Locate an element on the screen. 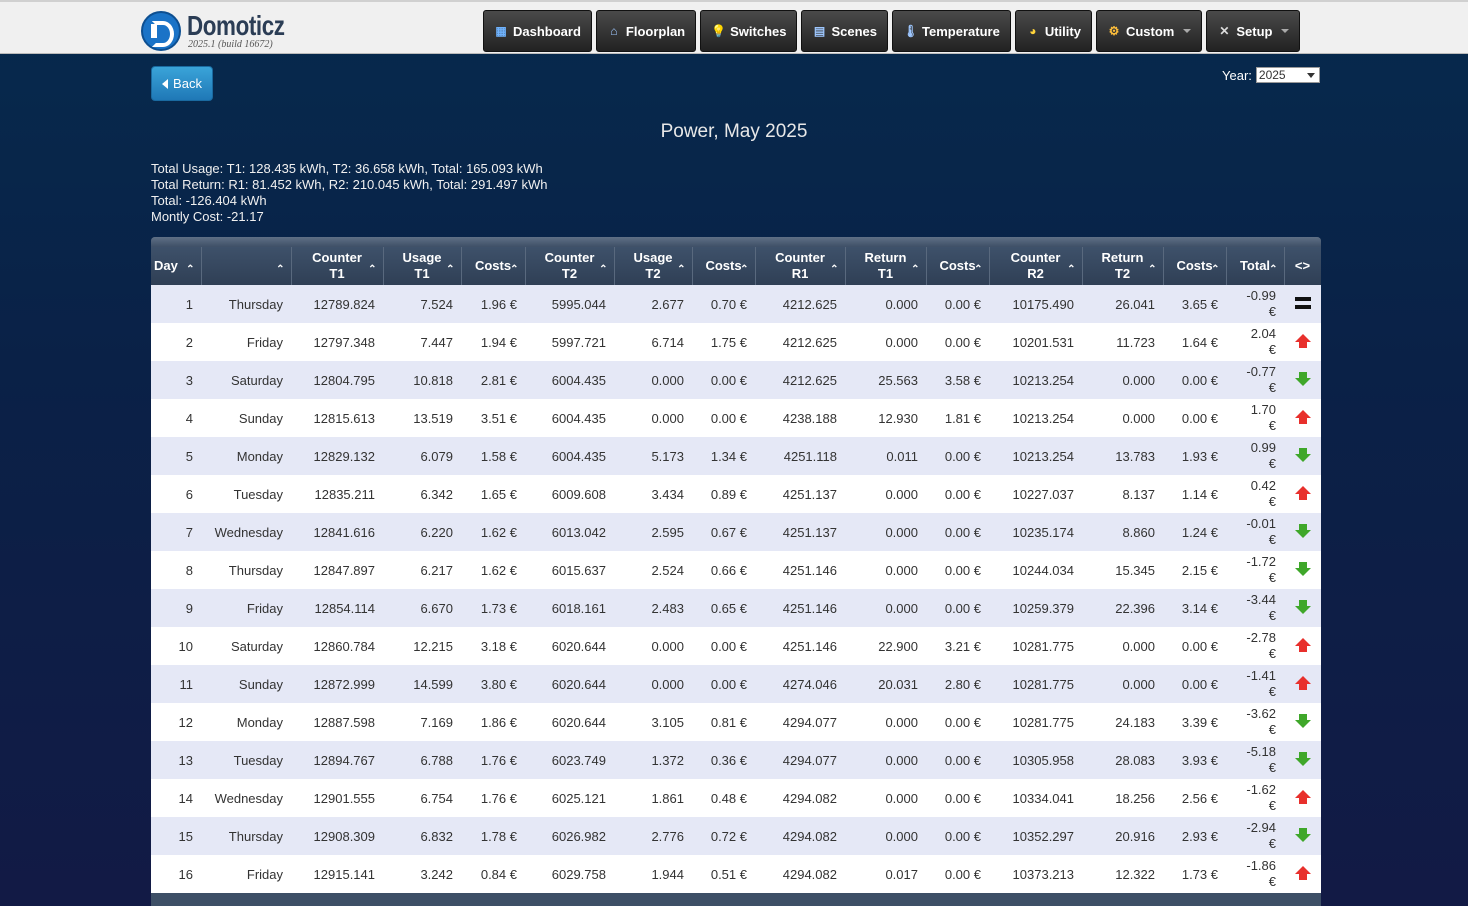 The width and height of the screenshot is (1468, 906). table-cell: Monday is located at coordinates (246, 456).